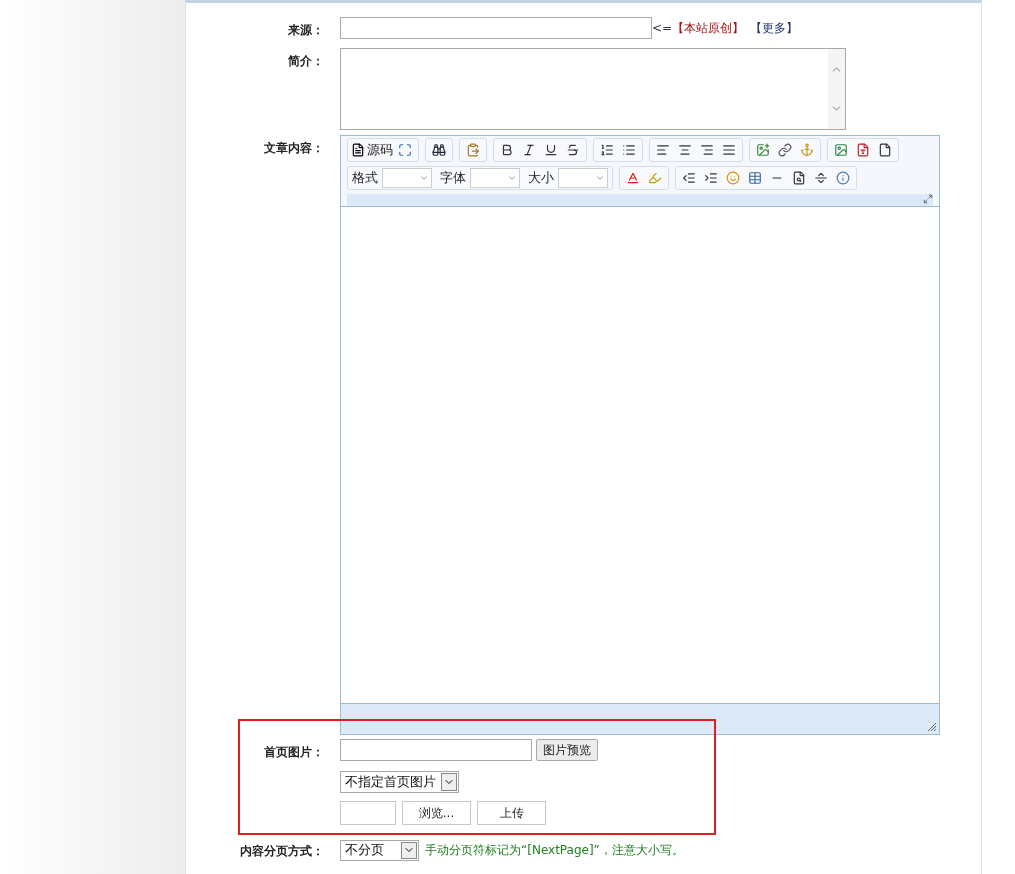 Image resolution: width=1015 pixels, height=874 pixels. What do you see at coordinates (708, 28) in the screenshot?
I see `original-link: 【本站原创】` at bounding box center [708, 28].